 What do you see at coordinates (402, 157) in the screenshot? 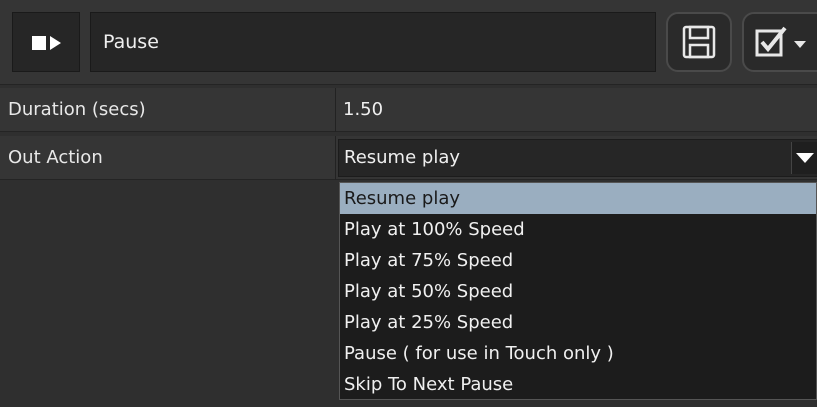
I see `out-action-selected-value: Resume play` at bounding box center [402, 157].